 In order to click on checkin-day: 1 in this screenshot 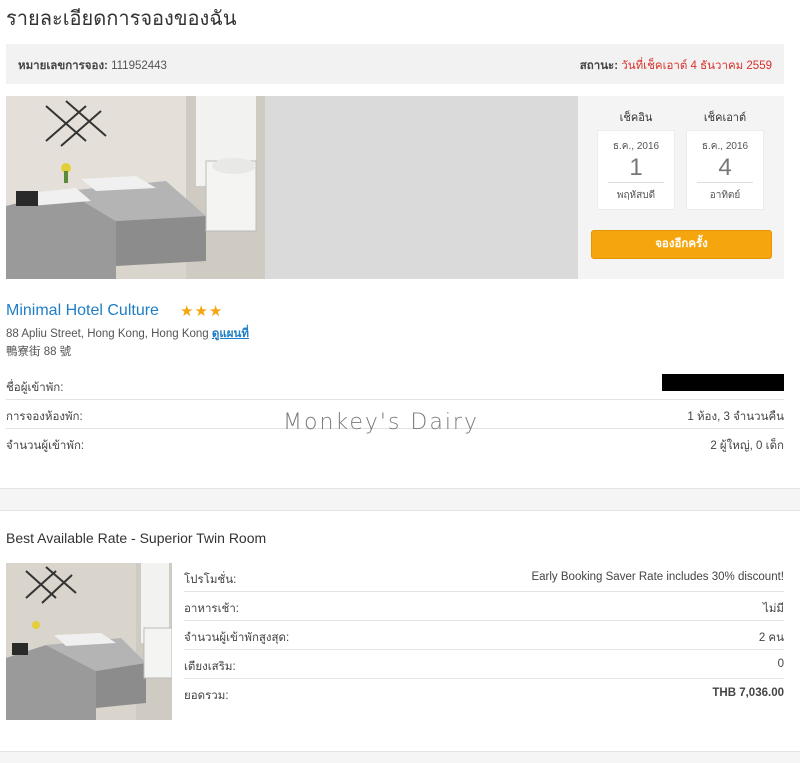, I will do `click(636, 168)`.